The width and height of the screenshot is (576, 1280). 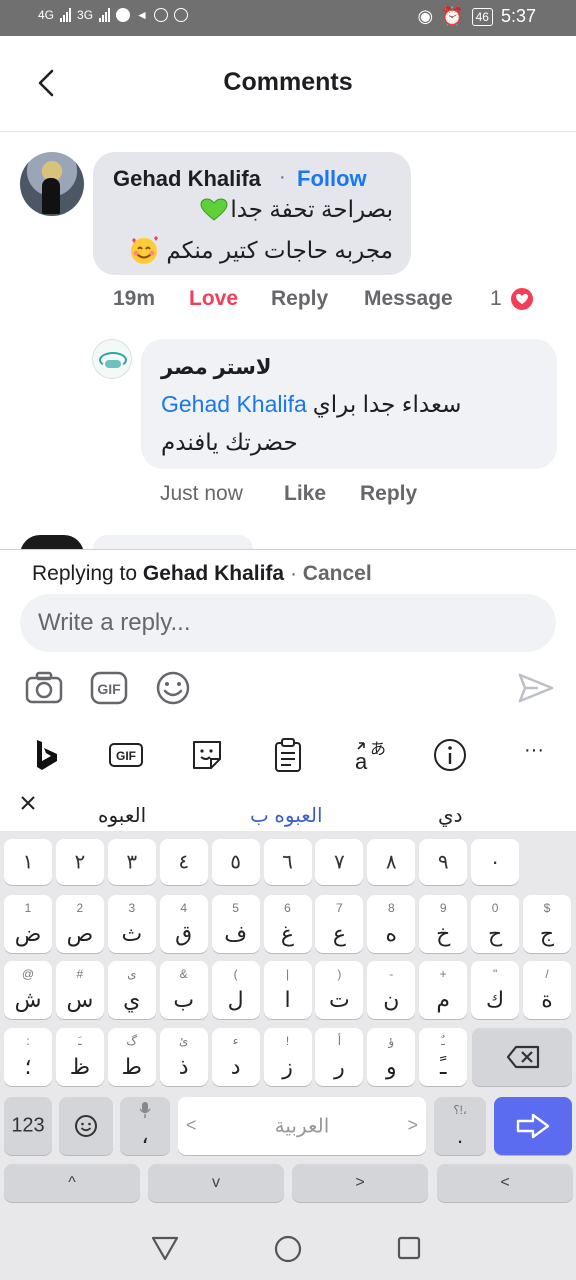 I want to click on key-row2-0: @ ش, so click(x=28, y=990).